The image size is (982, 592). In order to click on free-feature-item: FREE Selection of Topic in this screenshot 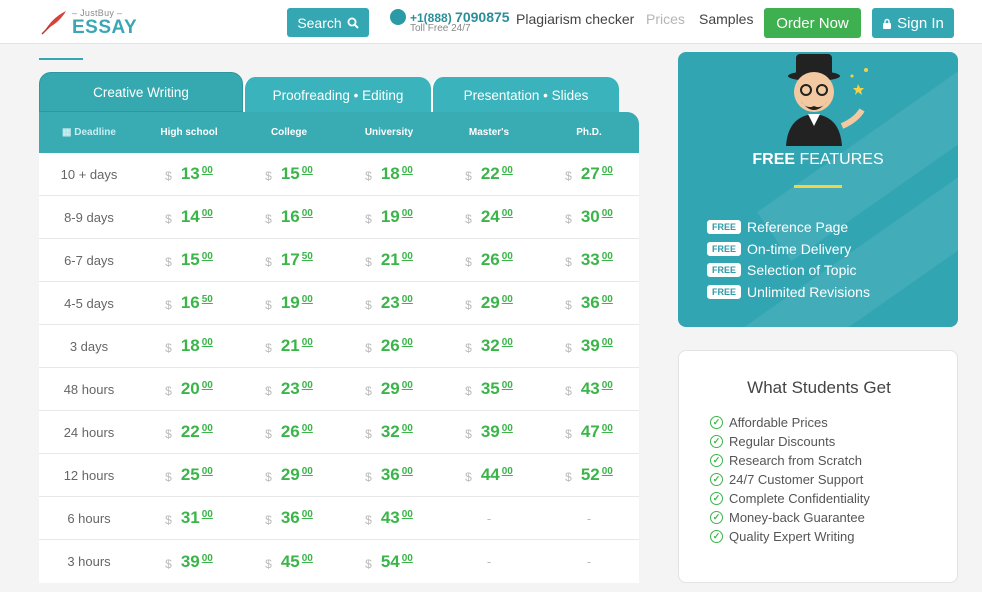, I will do `click(782, 270)`.